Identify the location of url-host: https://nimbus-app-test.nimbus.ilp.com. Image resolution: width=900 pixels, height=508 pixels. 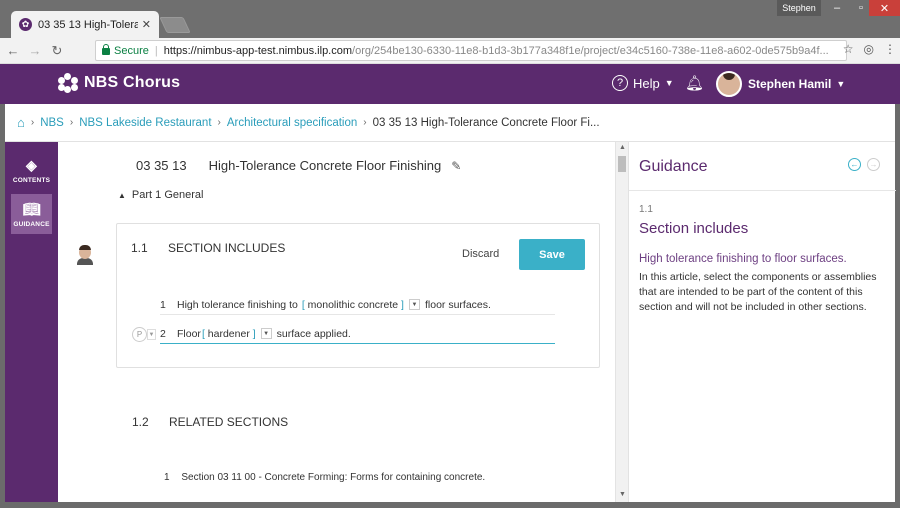
(258, 50).